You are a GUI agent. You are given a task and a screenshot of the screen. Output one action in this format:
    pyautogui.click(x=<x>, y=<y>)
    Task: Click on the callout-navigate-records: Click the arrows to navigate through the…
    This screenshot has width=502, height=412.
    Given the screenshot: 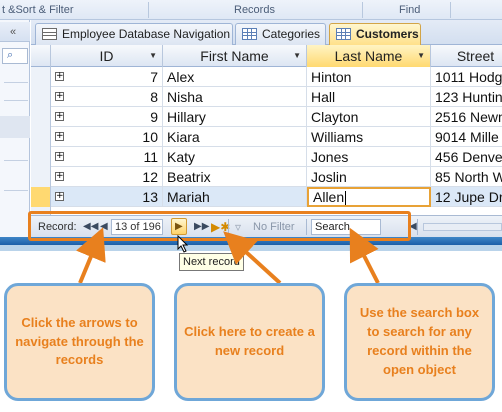 What is the action you would take?
    pyautogui.click(x=79, y=342)
    